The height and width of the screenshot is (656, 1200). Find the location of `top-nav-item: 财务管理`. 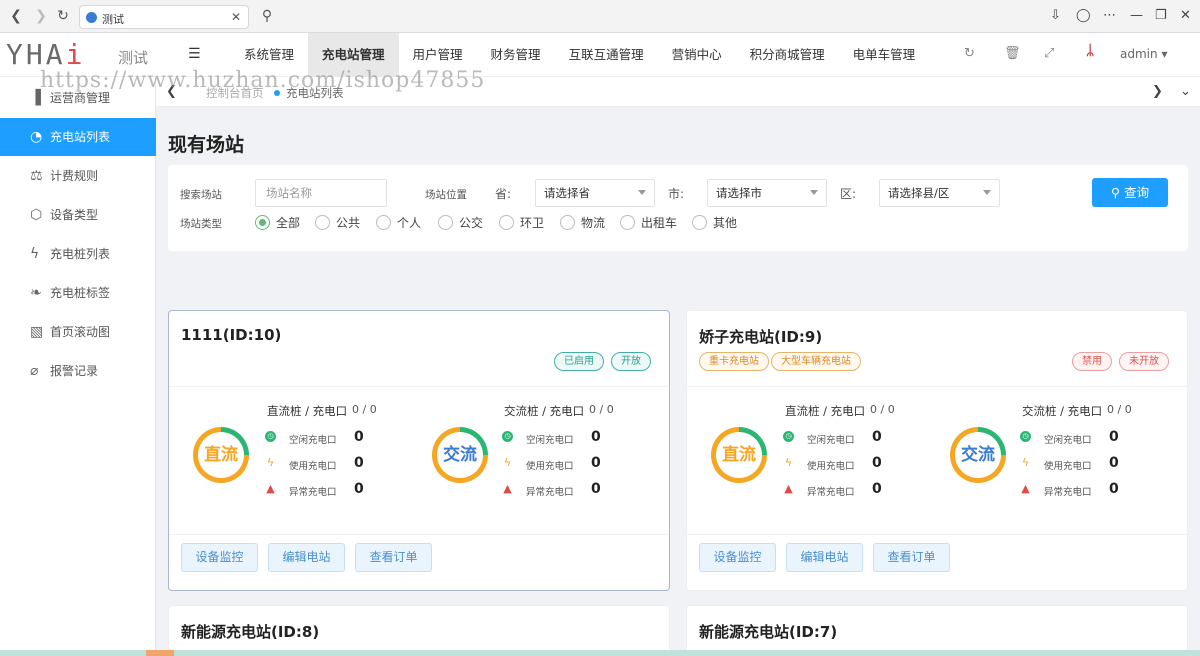

top-nav-item: 财务管理 is located at coordinates (516, 55).